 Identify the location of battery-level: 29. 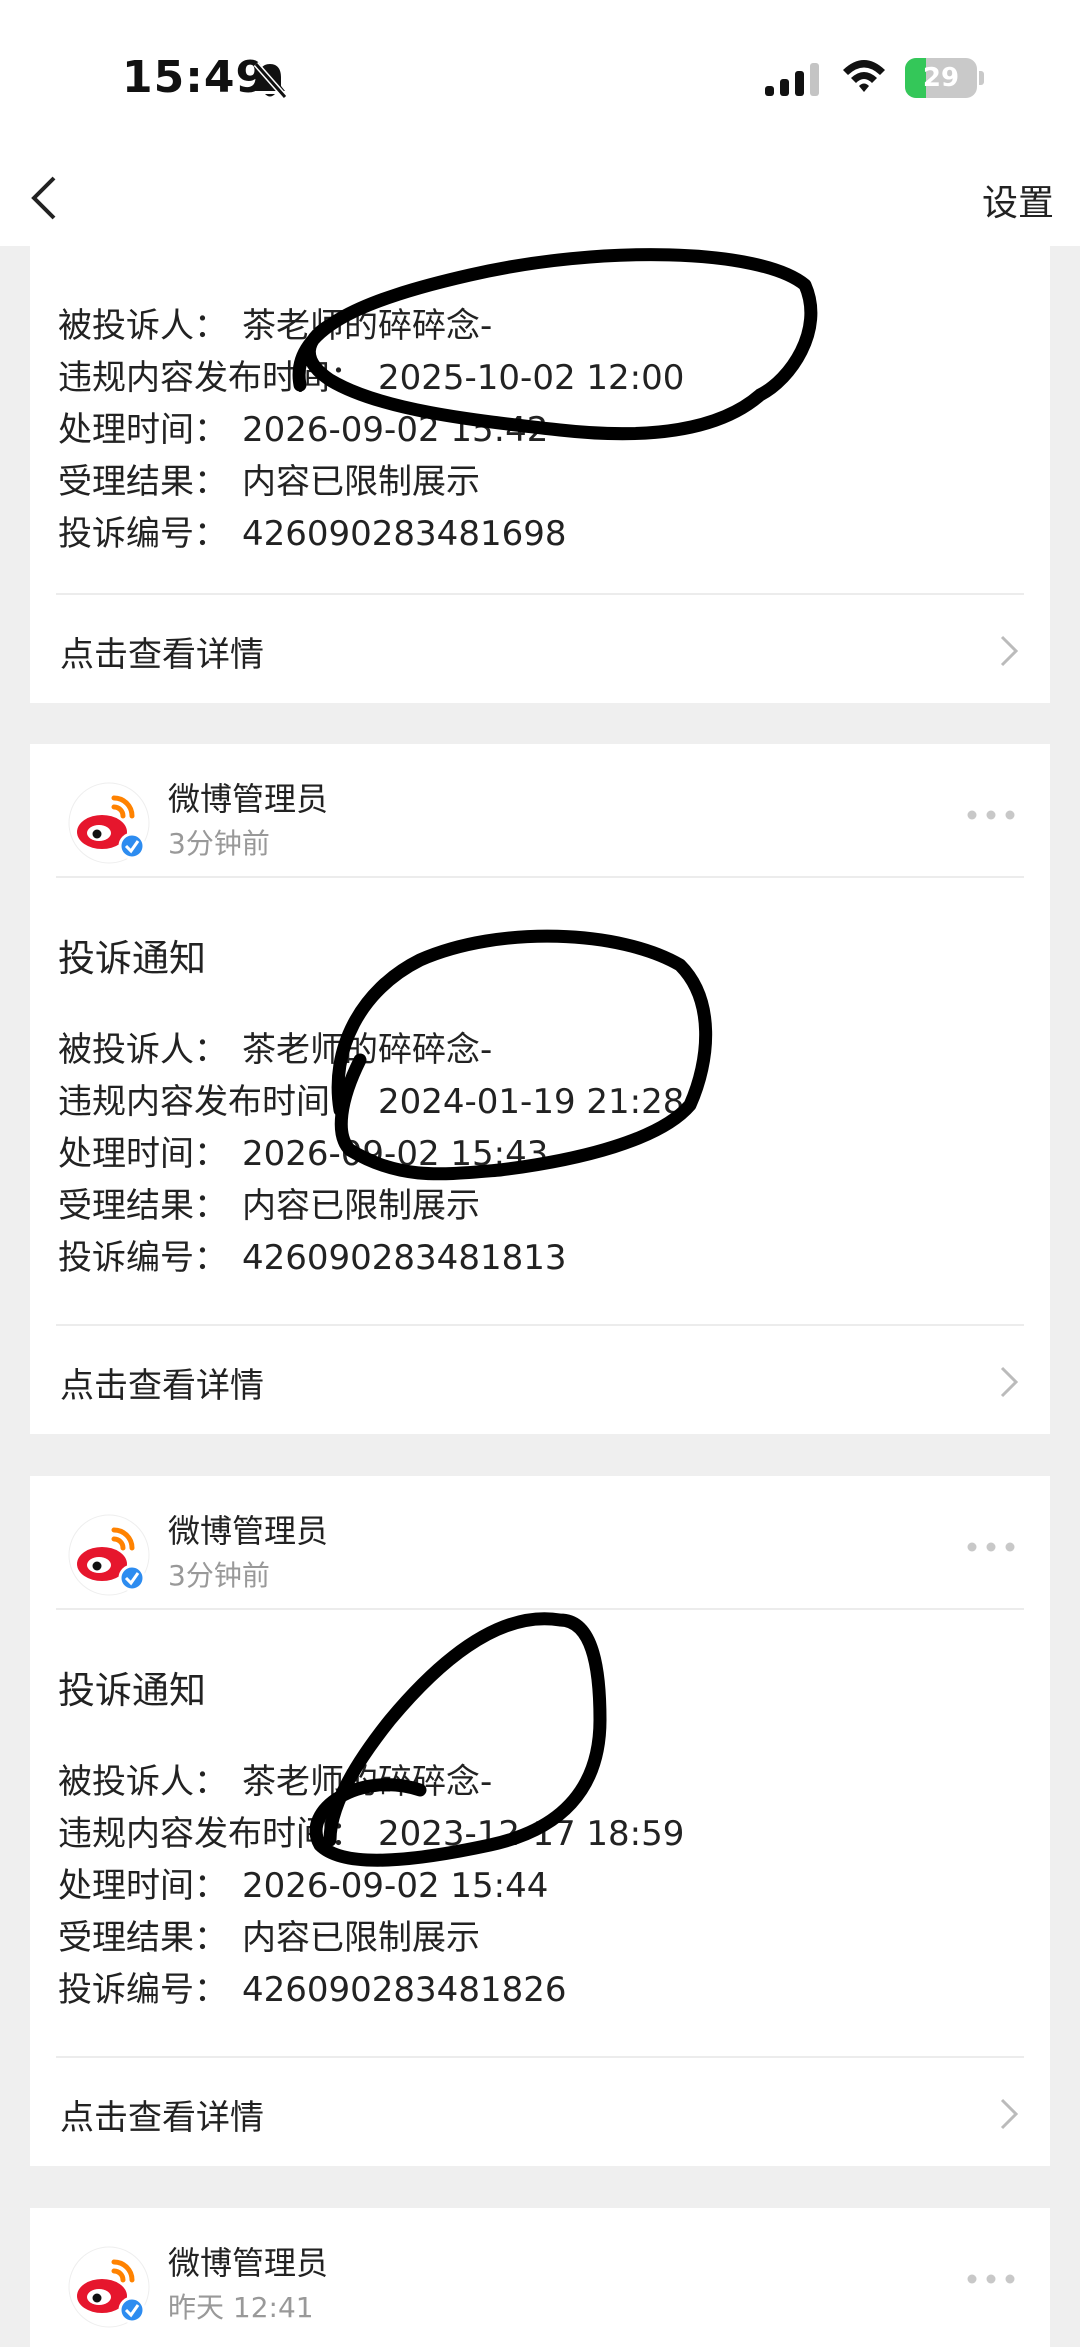
(941, 78).